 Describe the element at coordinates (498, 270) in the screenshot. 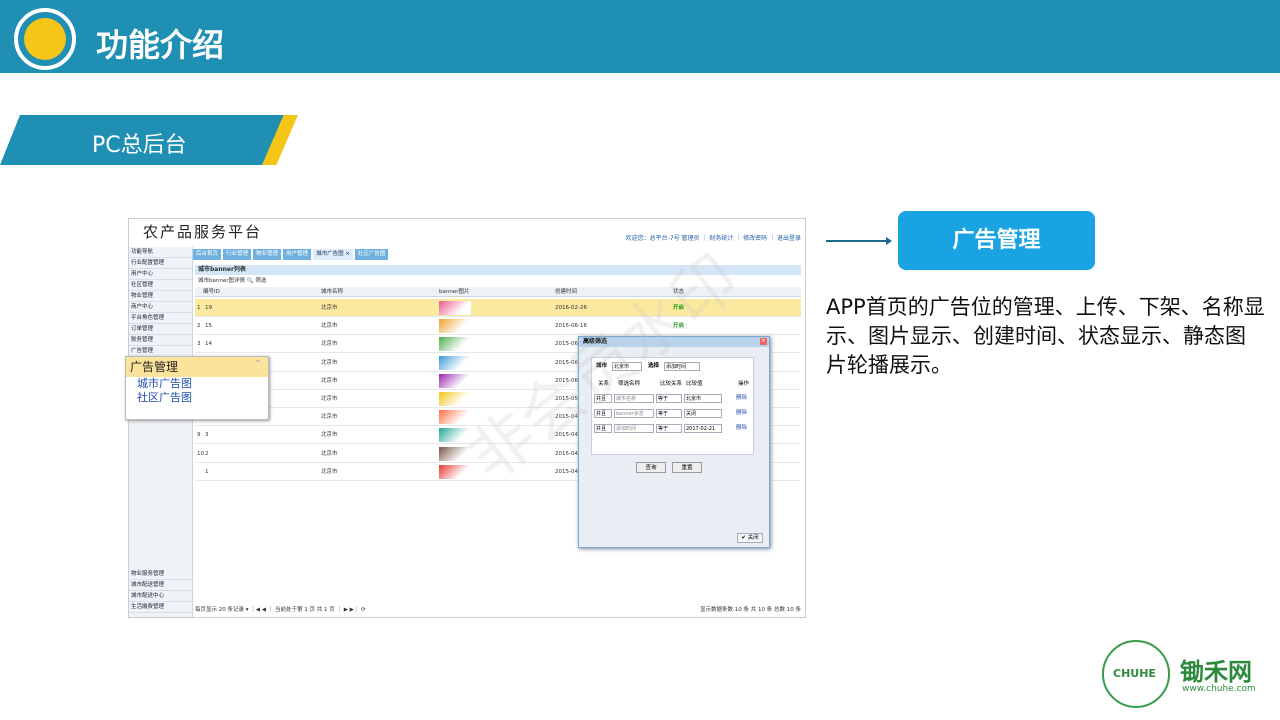

I see `panel-title: 城市banner列表` at that location.